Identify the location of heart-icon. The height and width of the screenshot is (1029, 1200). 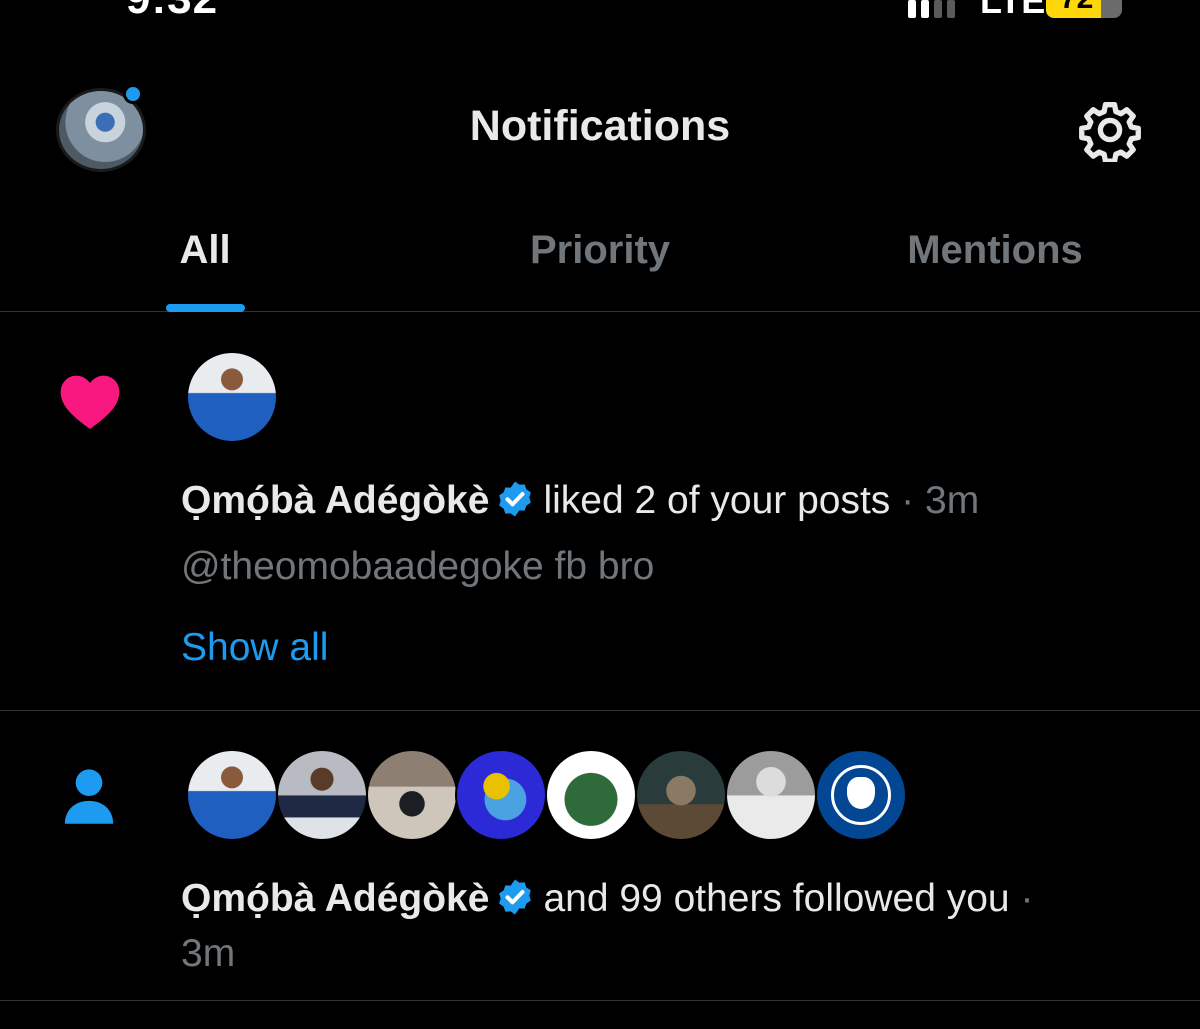
(90, 402).